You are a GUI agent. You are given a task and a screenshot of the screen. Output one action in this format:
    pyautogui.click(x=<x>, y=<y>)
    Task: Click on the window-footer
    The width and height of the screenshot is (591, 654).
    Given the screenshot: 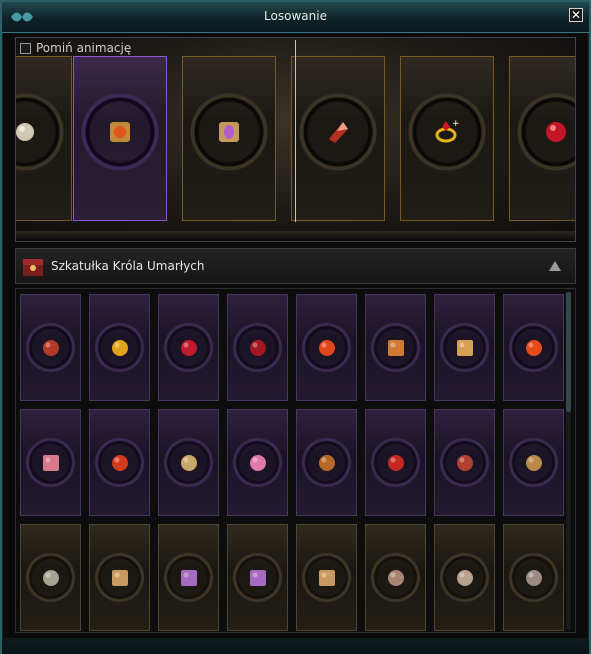 What is the action you would take?
    pyautogui.click(x=295, y=646)
    